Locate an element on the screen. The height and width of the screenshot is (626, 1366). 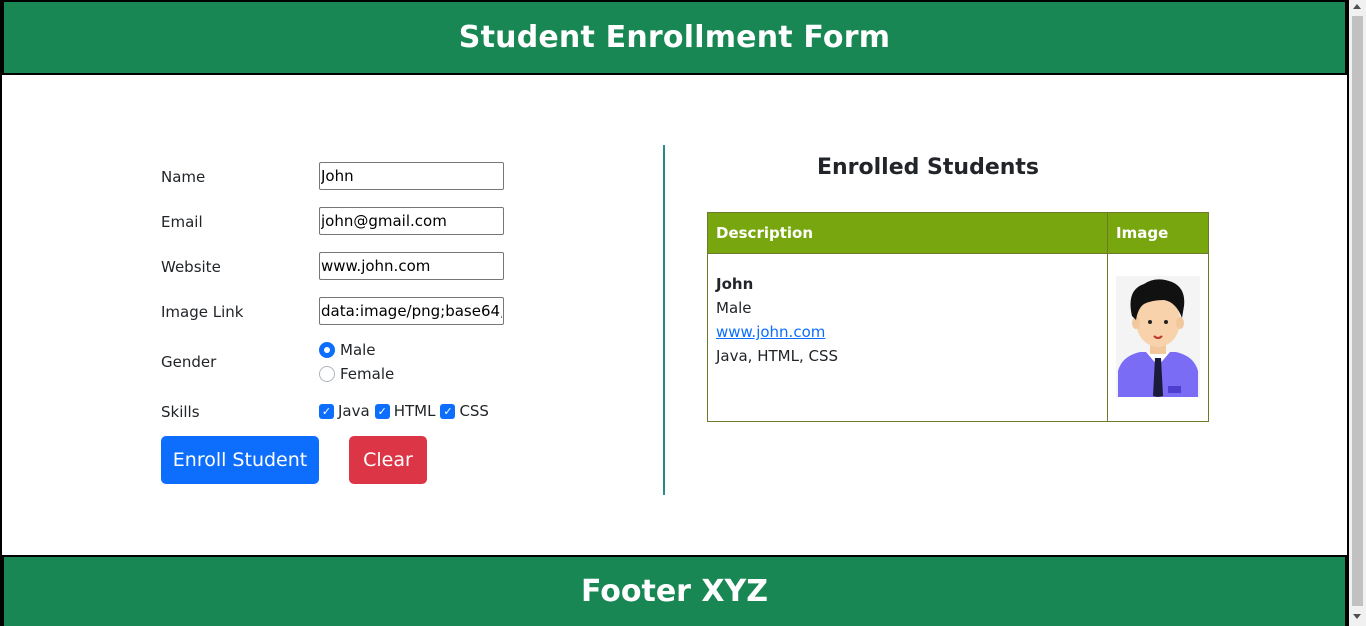
student-name: John is located at coordinates (735, 284).